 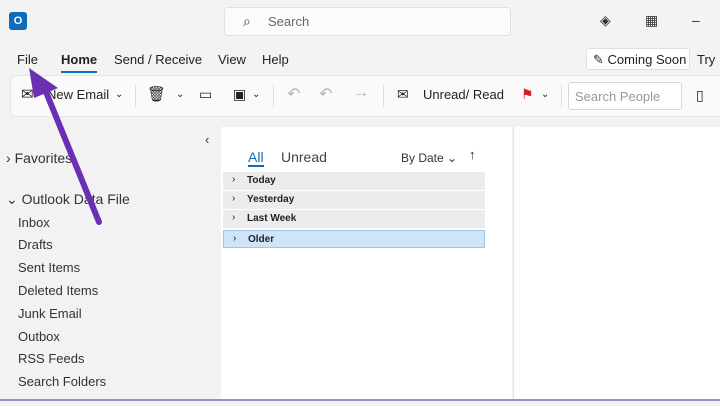 What do you see at coordinates (34, 222) in the screenshot?
I see `folder-inbox: Inbox` at bounding box center [34, 222].